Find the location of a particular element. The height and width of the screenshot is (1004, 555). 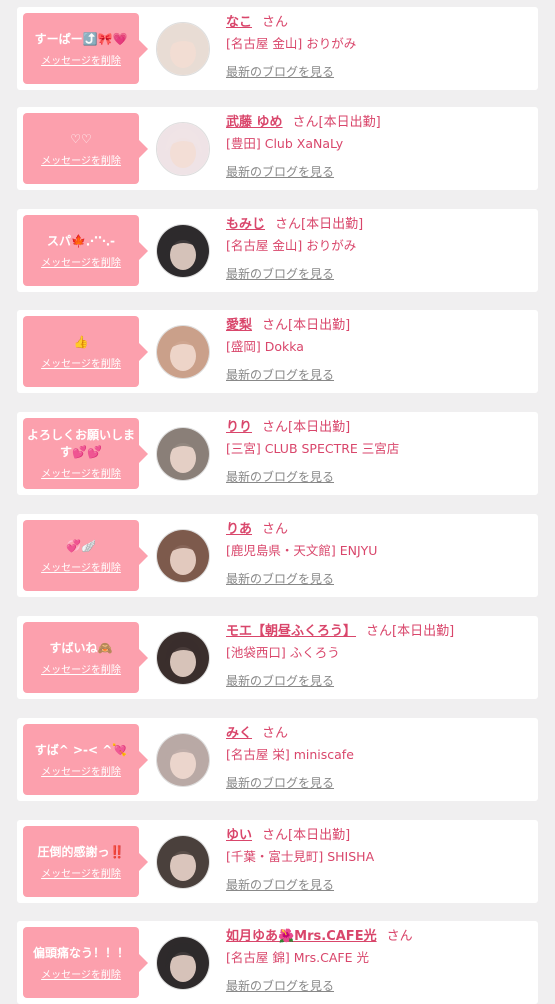

cast-info: りあ さん [鹿児島県・天文館] ENJYU 最新のブログを見る is located at coordinates (379, 553).